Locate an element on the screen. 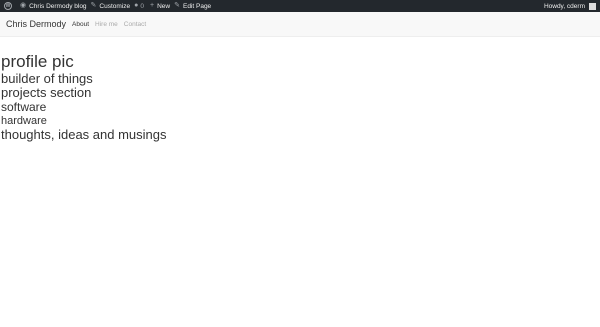  admin-greeting: Howdy, cderm is located at coordinates (564, 6).